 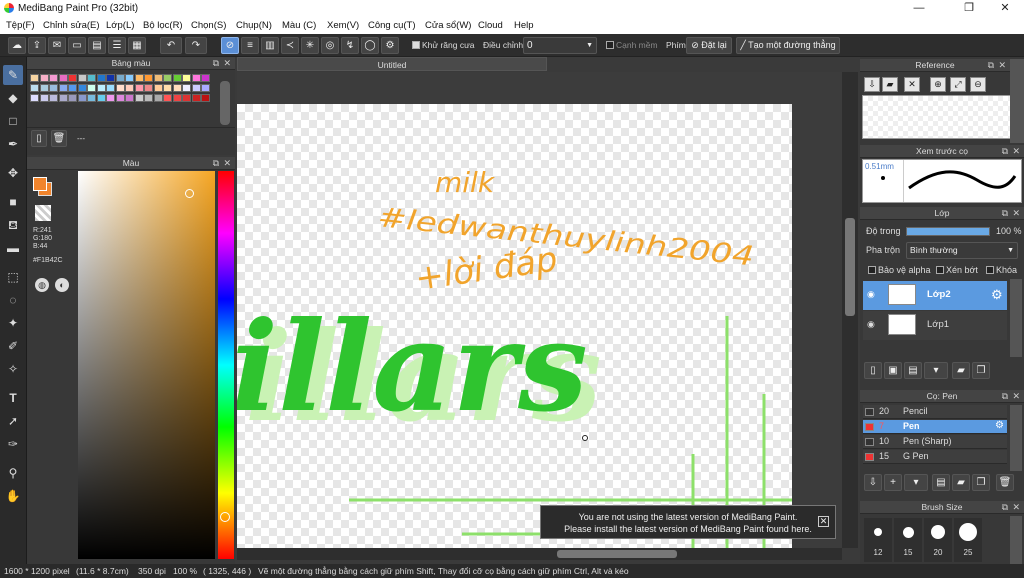 I want to click on brush-size-option: 15, so click(x=908, y=540).